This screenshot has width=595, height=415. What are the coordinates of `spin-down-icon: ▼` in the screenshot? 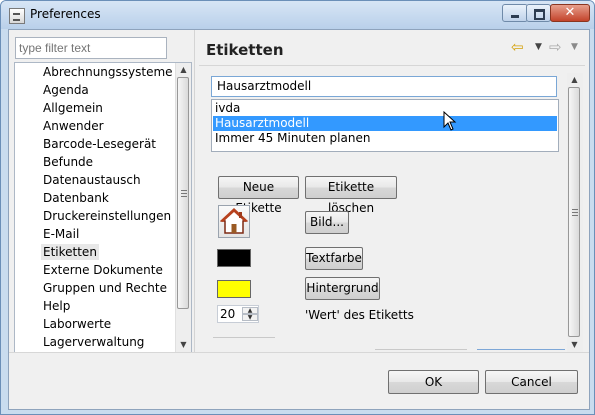 It's located at (250, 317).